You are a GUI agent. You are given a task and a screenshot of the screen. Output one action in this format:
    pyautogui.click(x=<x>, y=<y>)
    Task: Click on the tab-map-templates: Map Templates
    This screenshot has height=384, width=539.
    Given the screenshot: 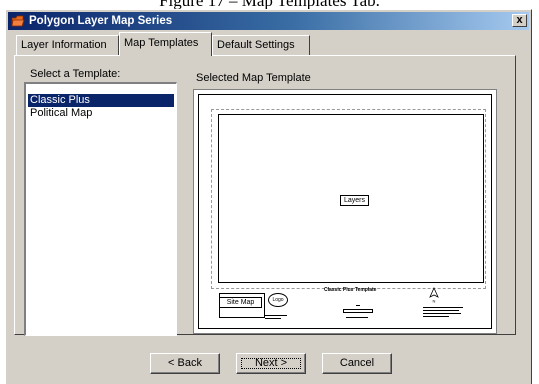 What is the action you would take?
    pyautogui.click(x=165, y=44)
    